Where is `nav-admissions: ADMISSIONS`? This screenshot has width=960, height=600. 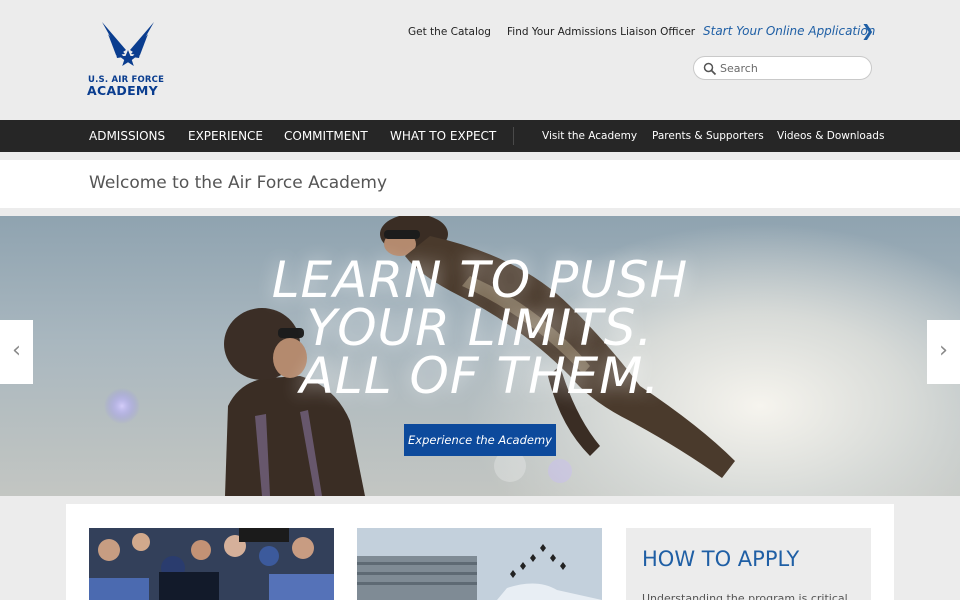 nav-admissions: ADMISSIONS is located at coordinates (127, 136).